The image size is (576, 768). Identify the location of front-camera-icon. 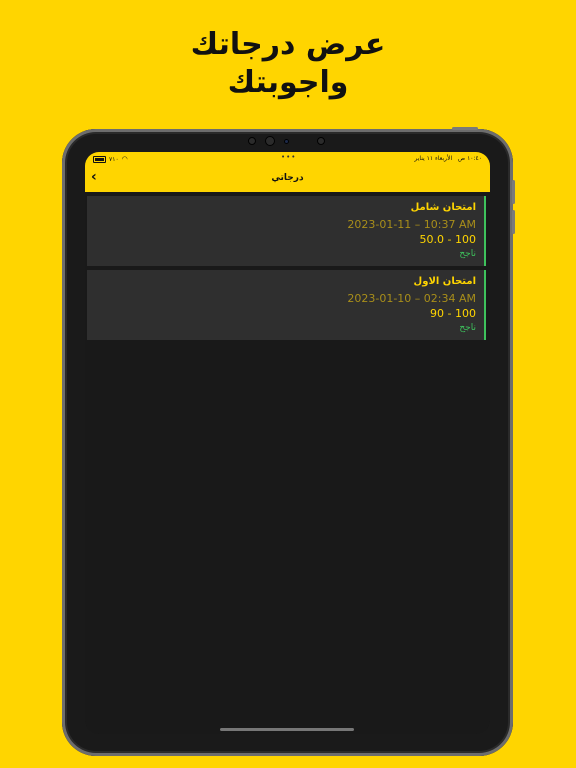
(252, 141).